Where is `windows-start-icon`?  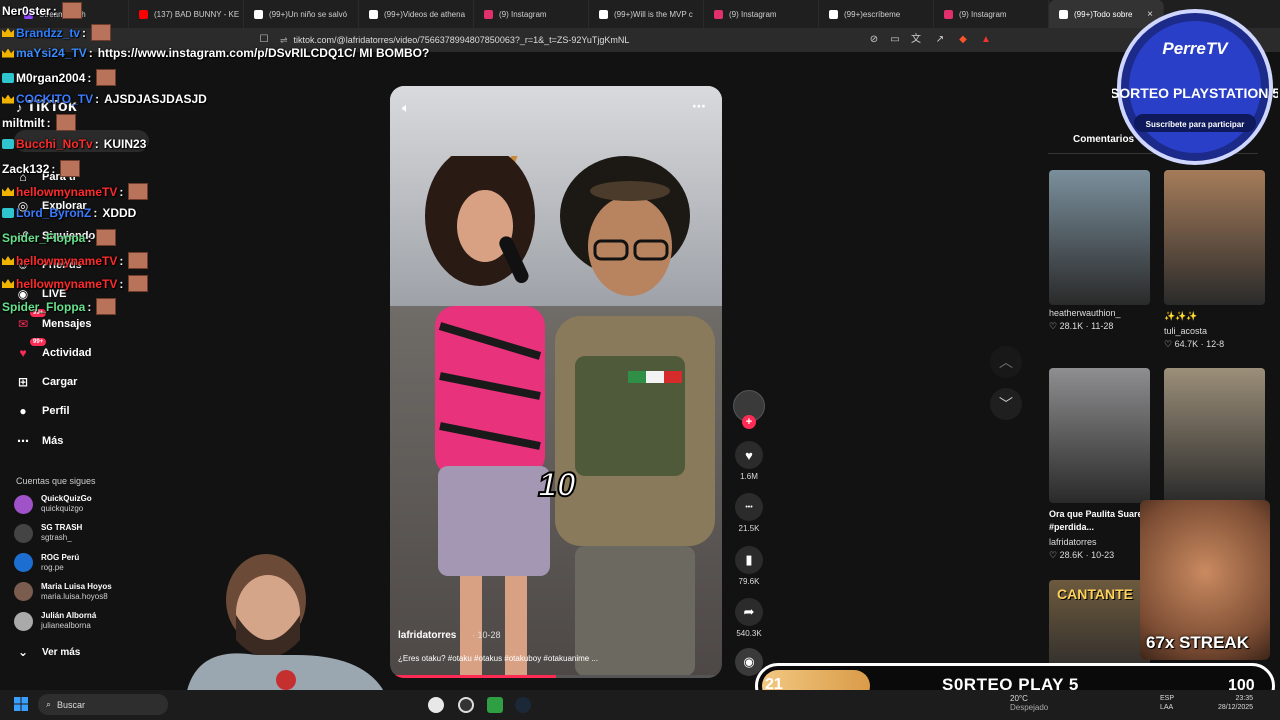
windows-start-icon is located at coordinates (21, 704).